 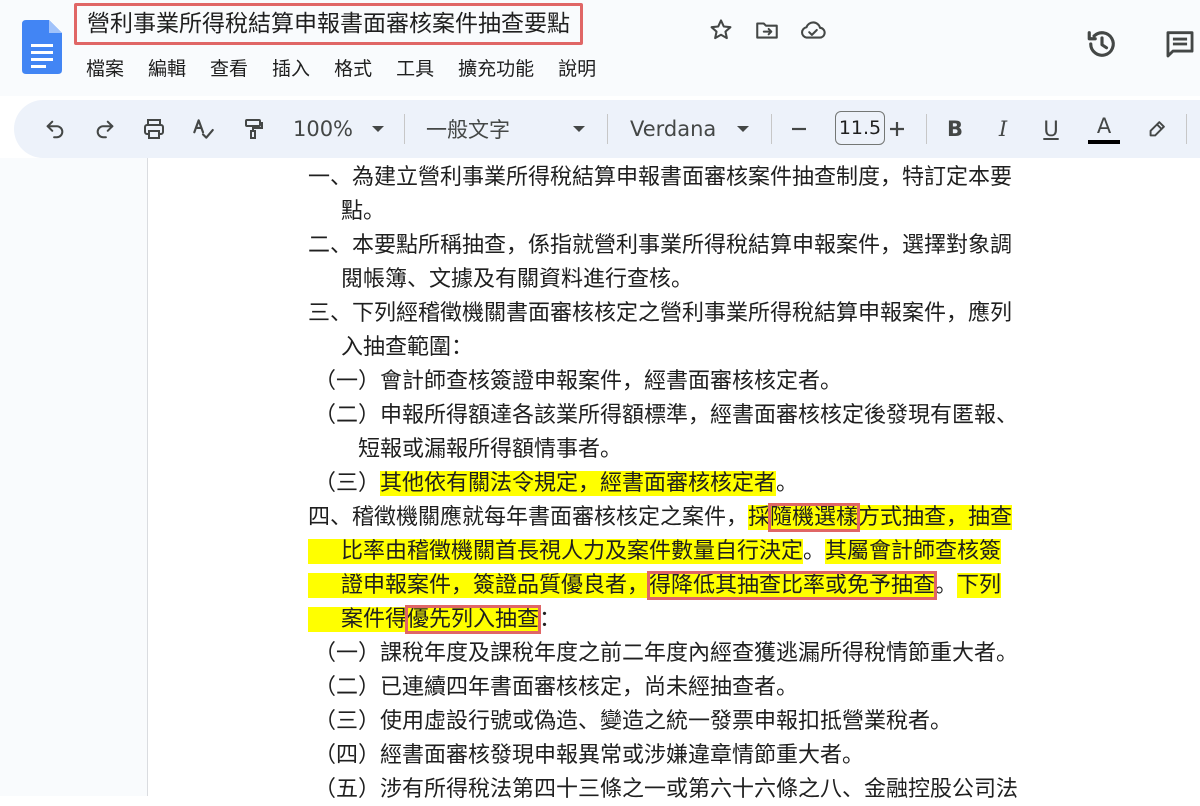 What do you see at coordinates (660, 245) in the screenshot?
I see `paragraph-line: 二、本要點所稱抽查，係指就營利事業所得稅結算申報案件，選擇對象調` at bounding box center [660, 245].